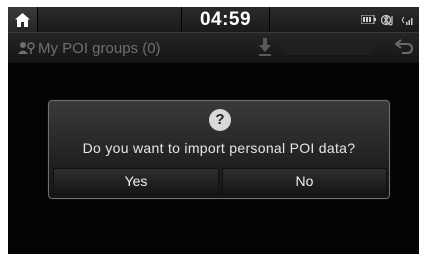 This screenshot has width=427, height=259. What do you see at coordinates (265, 47) in the screenshot?
I see `download-icon` at bounding box center [265, 47].